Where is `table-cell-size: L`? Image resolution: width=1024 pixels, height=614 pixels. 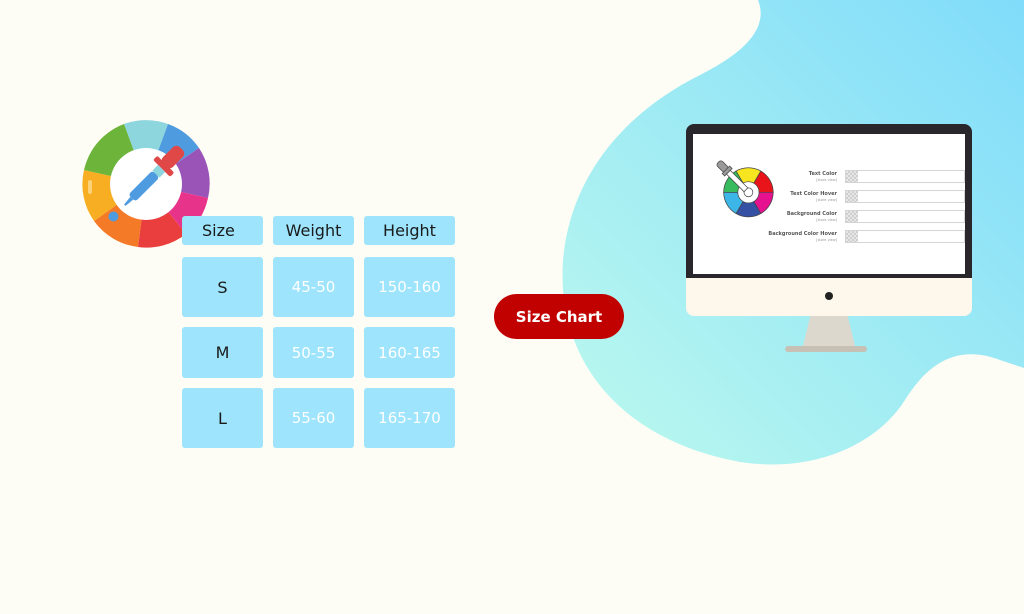 table-cell-size: L is located at coordinates (222, 418).